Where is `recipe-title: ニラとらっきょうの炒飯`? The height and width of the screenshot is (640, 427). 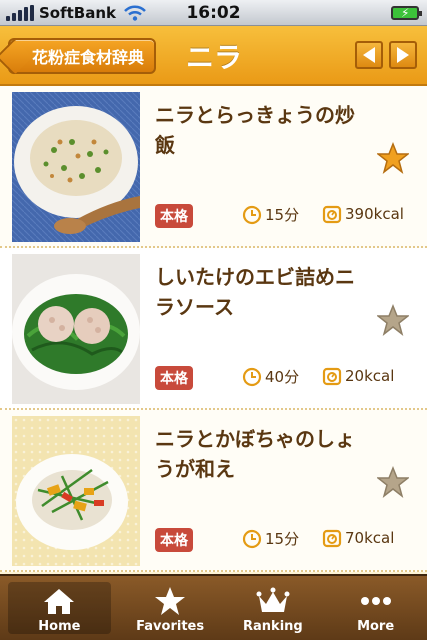
recipe-title: ニラとらっきょうの炒飯 is located at coordinates (255, 130).